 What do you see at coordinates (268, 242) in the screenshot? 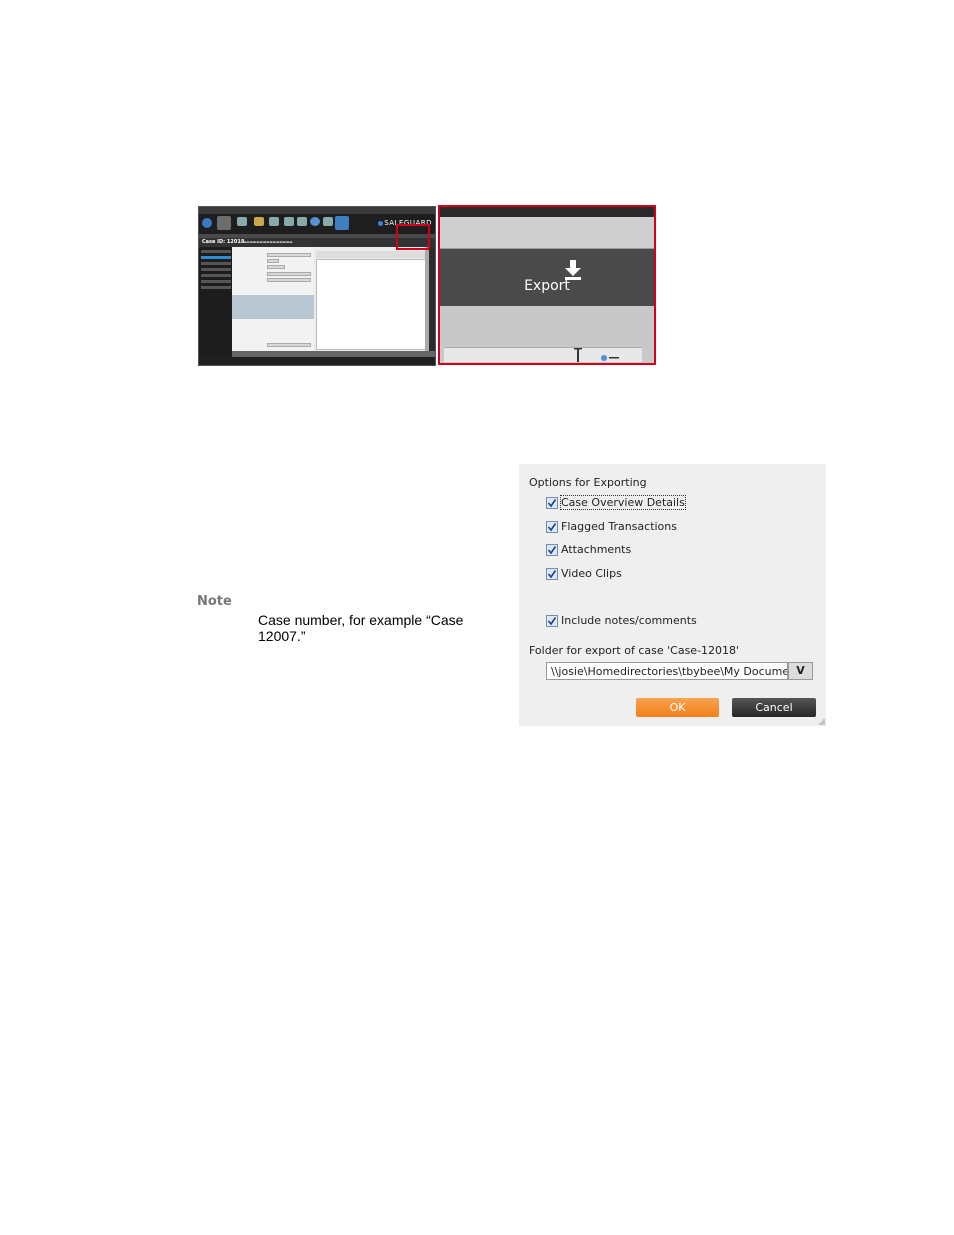
I see `case-title: ▬▬▬▬▬▬▬▬▬▬▬▬▬▬▬` at bounding box center [268, 242].